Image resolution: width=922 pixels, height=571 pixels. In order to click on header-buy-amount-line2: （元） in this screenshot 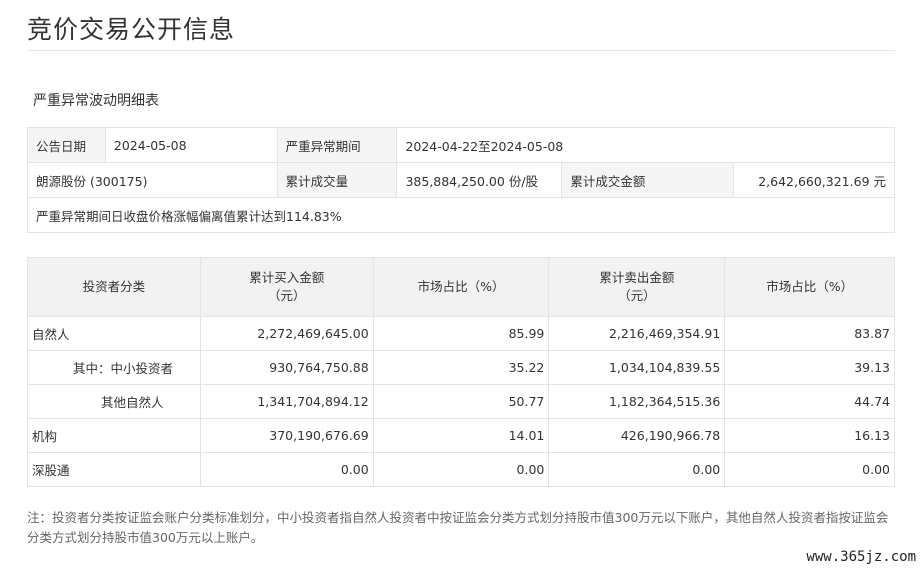, I will do `click(286, 295)`.